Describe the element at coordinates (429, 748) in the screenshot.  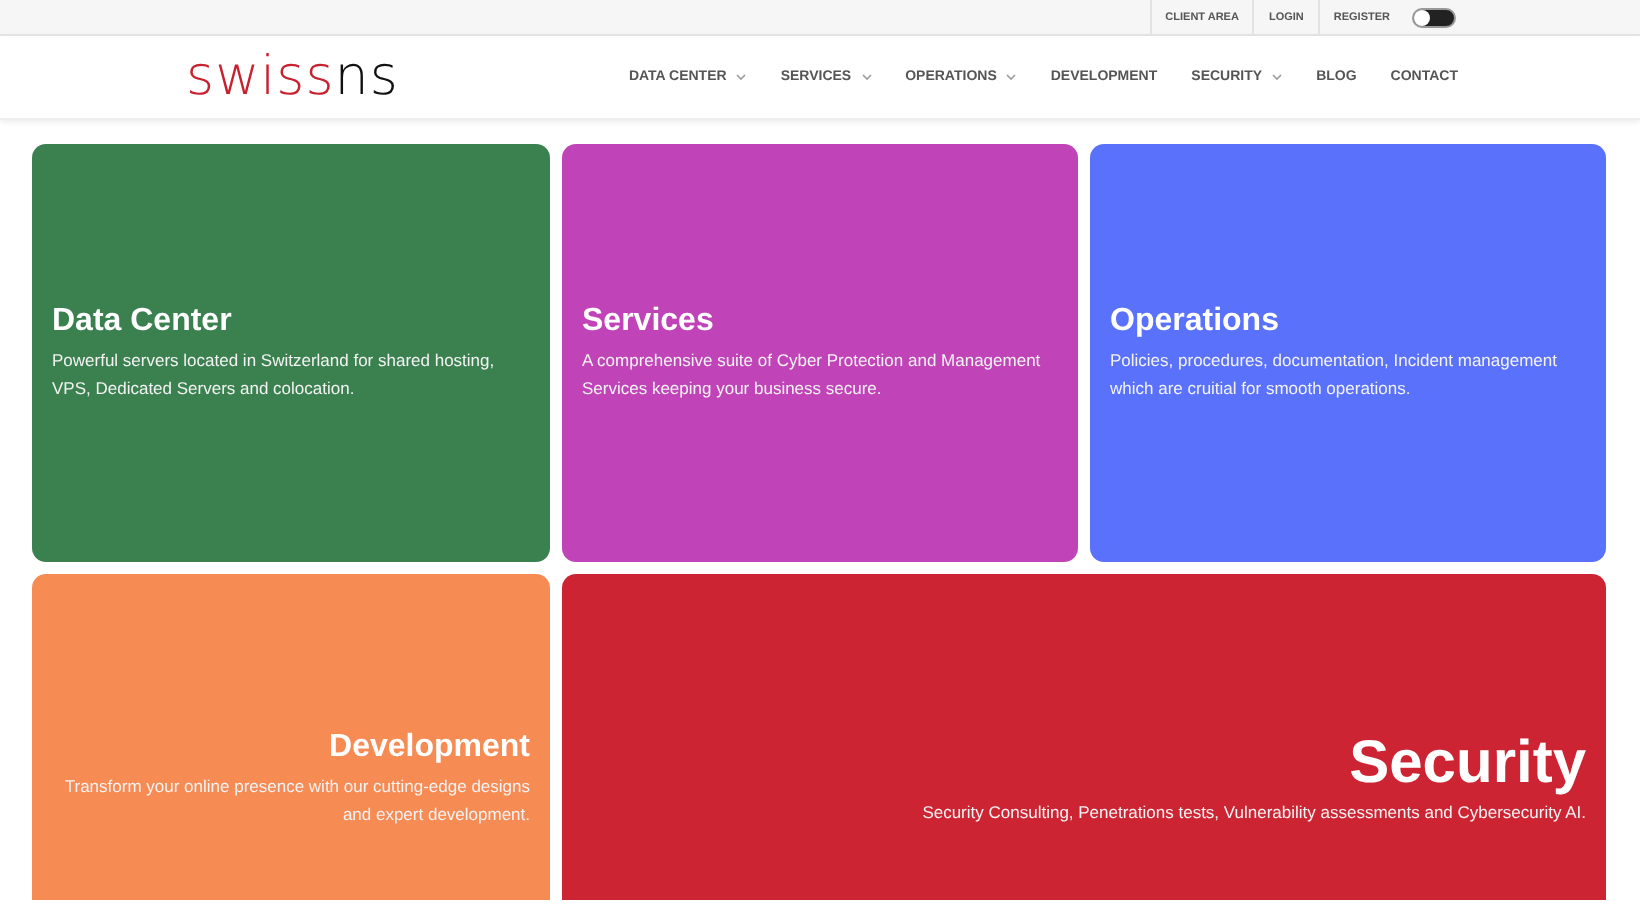
I see `card-title: Development` at that location.